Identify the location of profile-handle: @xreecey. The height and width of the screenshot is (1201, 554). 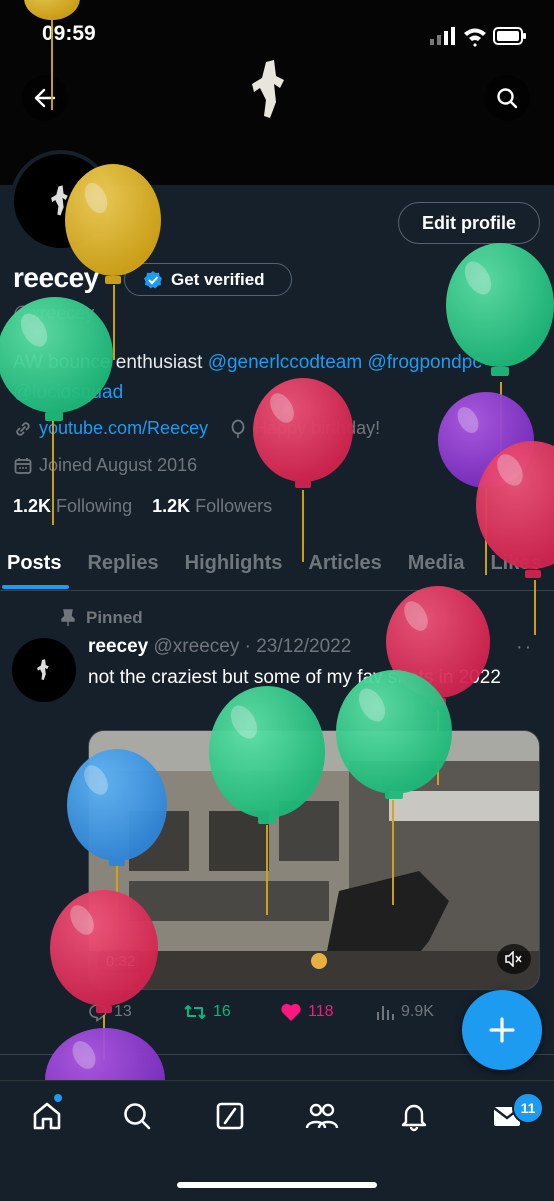
(54, 313).